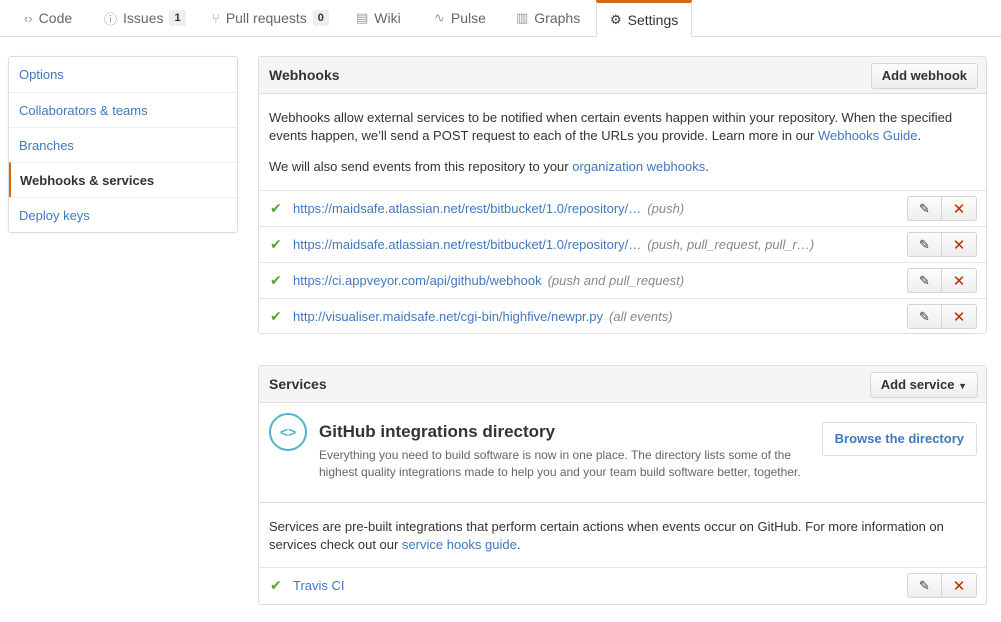  Describe the element at coordinates (177, 18) in the screenshot. I see `issues-count-badge: 1` at that location.